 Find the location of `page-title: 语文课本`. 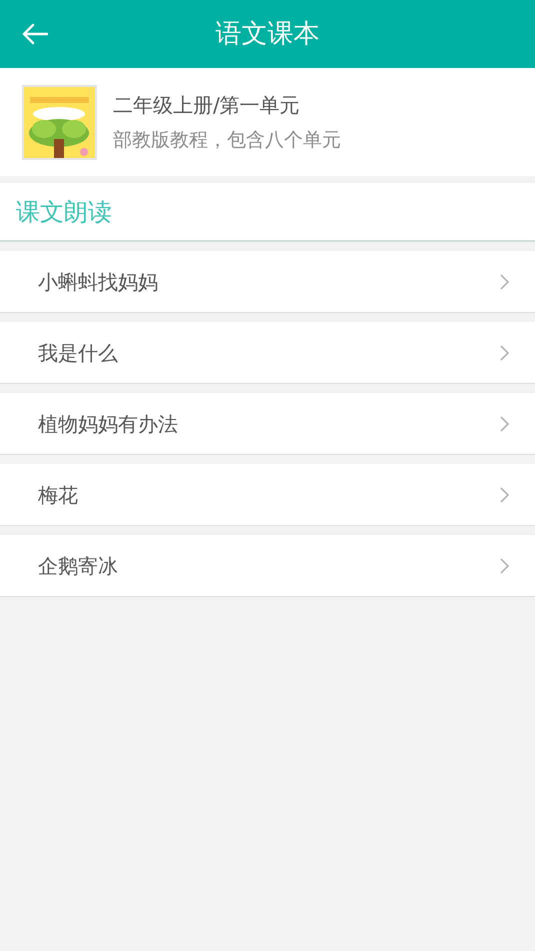

page-title: 语文课本 is located at coordinates (268, 34).